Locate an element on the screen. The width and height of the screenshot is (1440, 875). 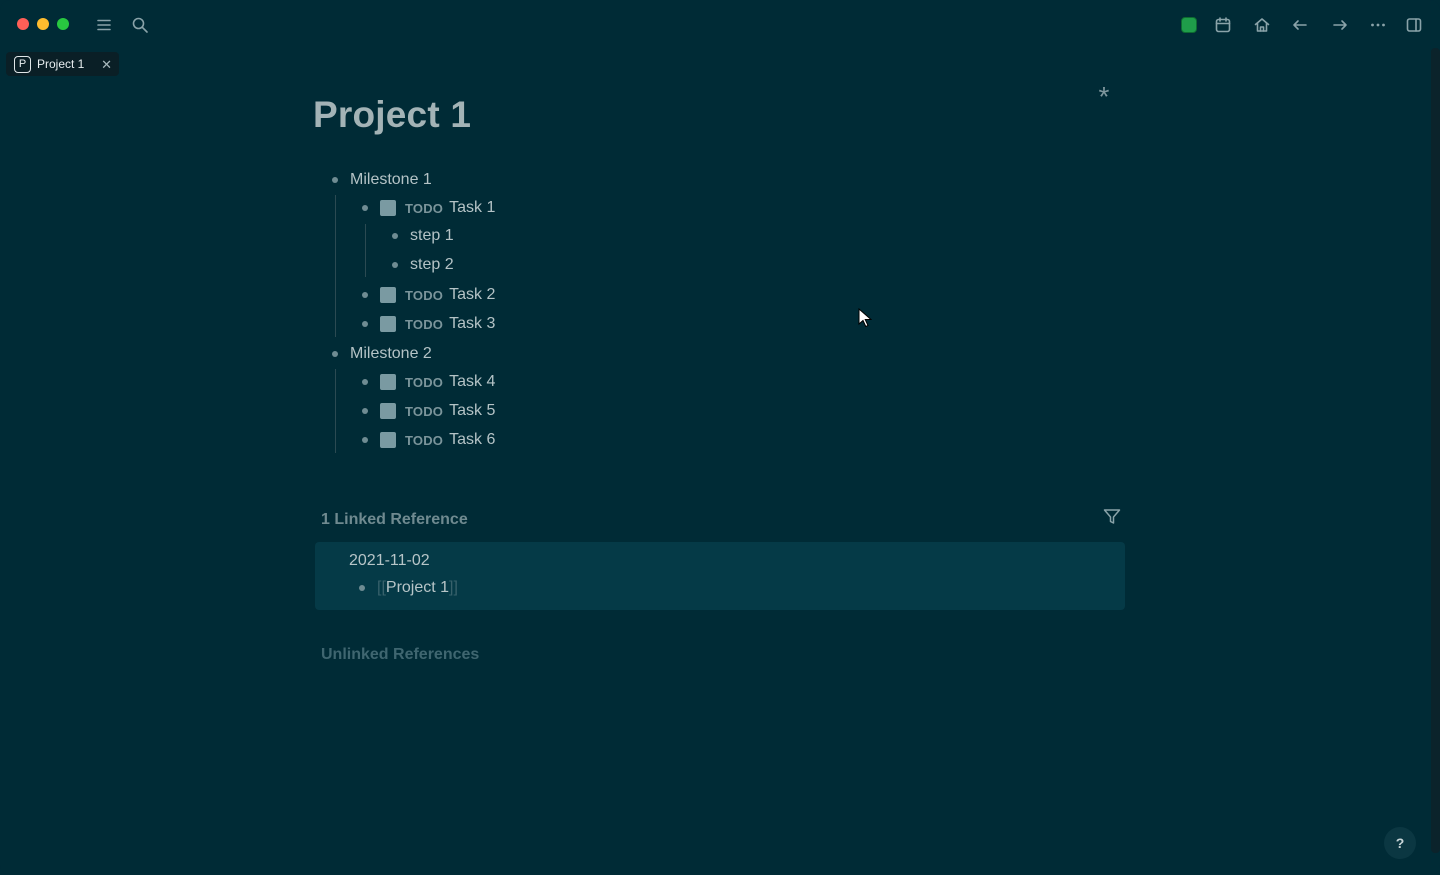
close-bracket: ]] is located at coordinates (453, 587).